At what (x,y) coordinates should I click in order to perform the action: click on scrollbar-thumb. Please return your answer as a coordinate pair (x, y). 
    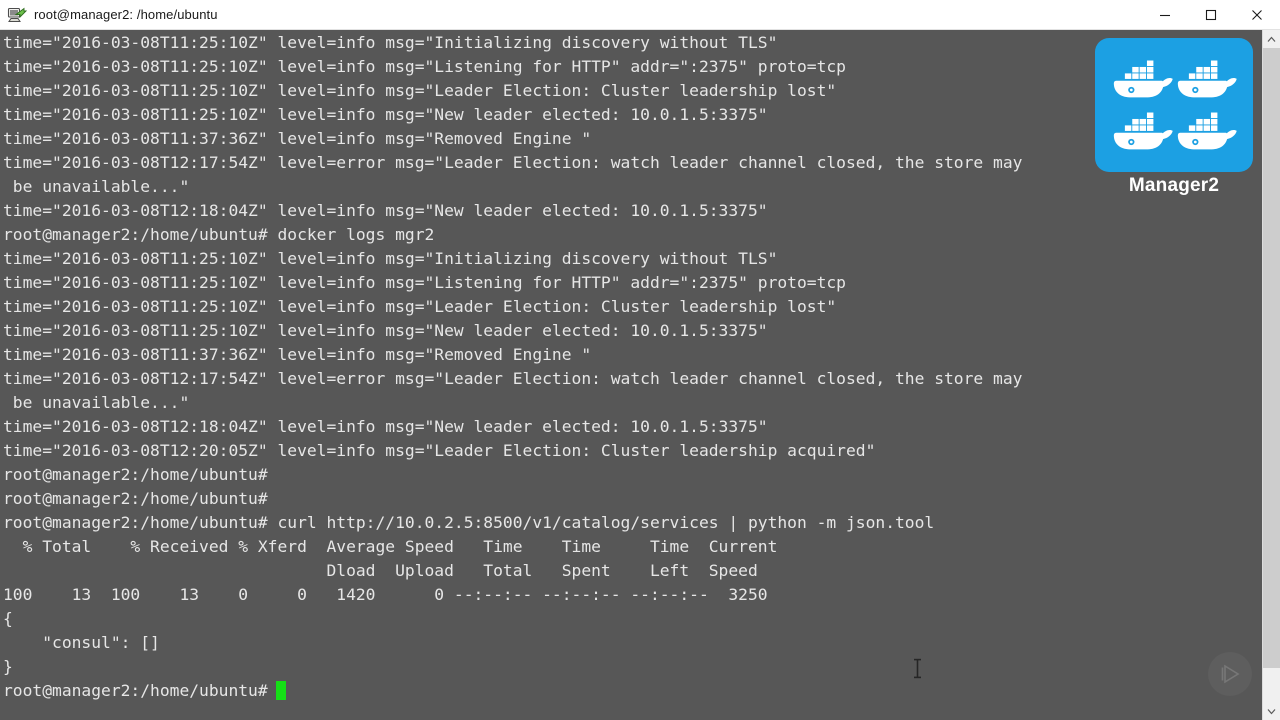
    Looking at the image, I should click on (1271, 358).